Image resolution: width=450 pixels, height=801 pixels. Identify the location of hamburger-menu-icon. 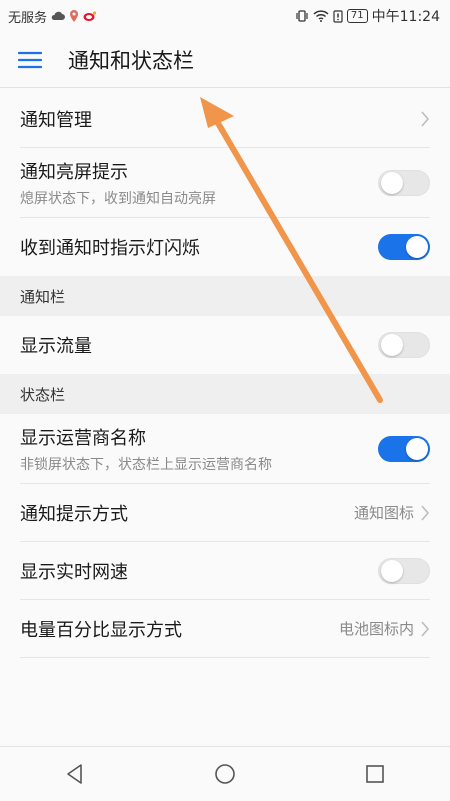
(36, 60).